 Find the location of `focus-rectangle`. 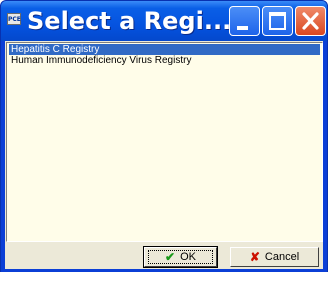

focus-rectangle is located at coordinates (180, 257).